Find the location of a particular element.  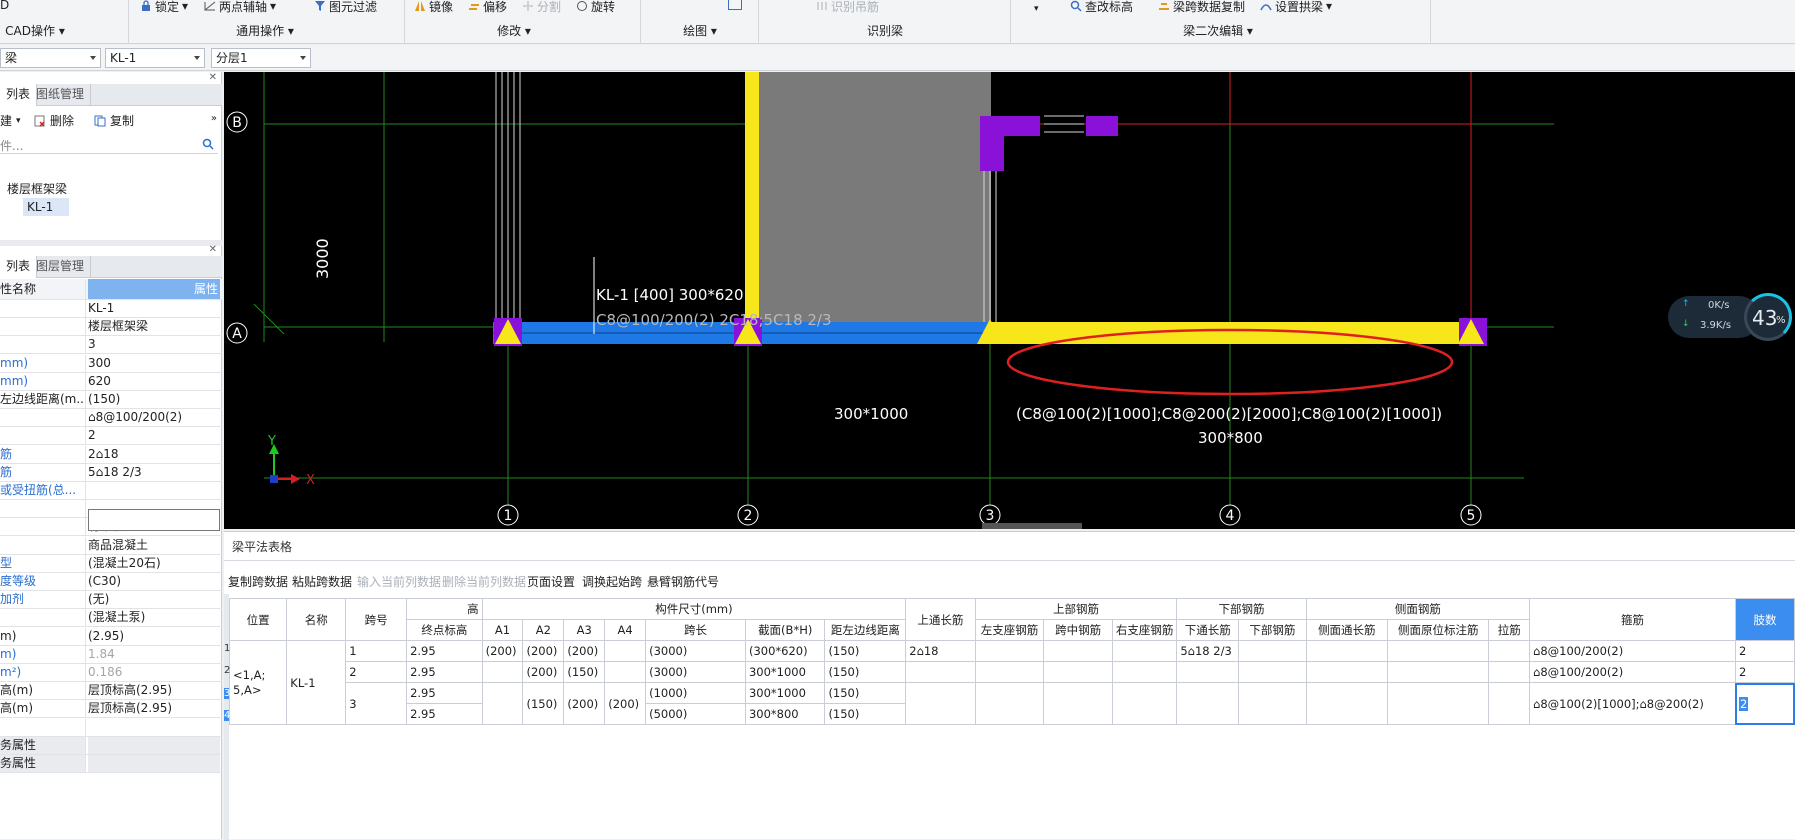

filter-button: 图元过滤 is located at coordinates (345, 7).